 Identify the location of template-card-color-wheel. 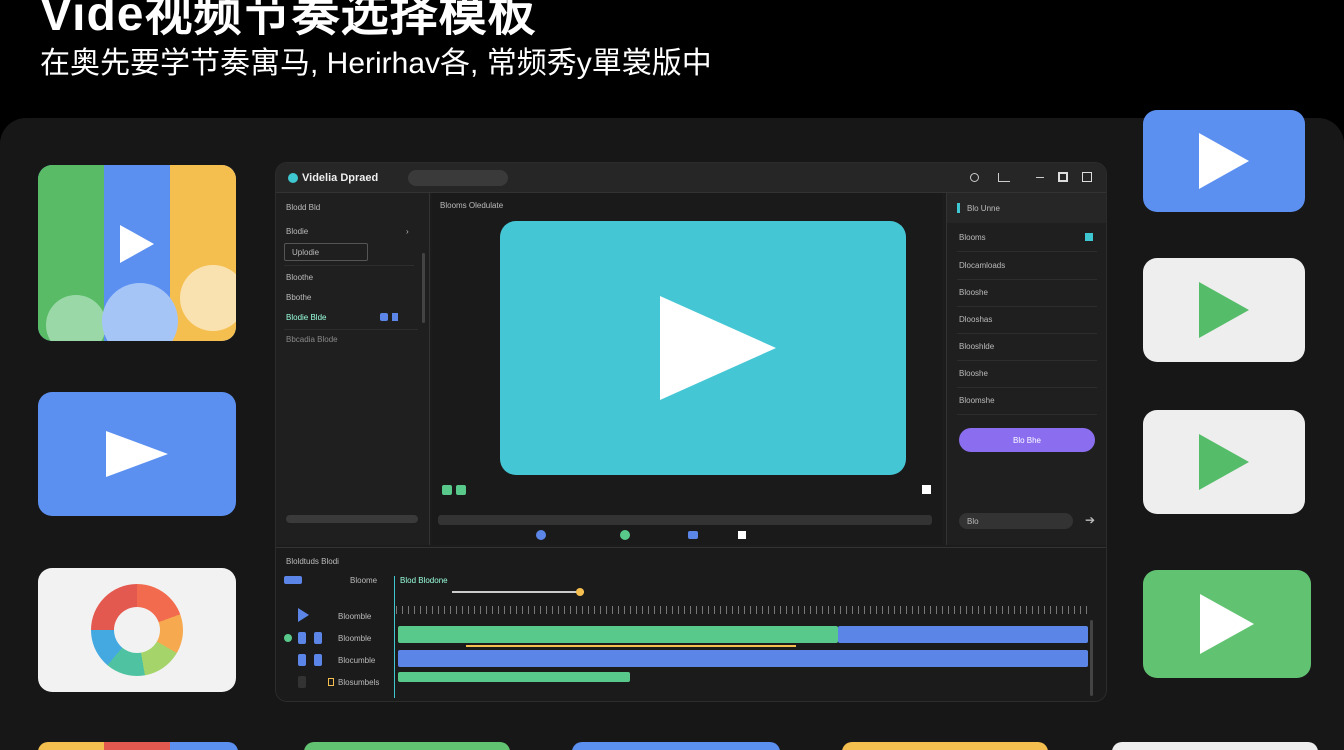
(137, 630).